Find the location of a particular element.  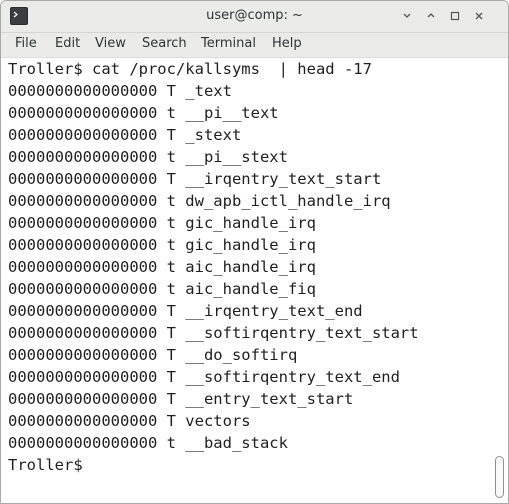

menu-bar: File Edit View Search Terminal Help is located at coordinates (254, 45).